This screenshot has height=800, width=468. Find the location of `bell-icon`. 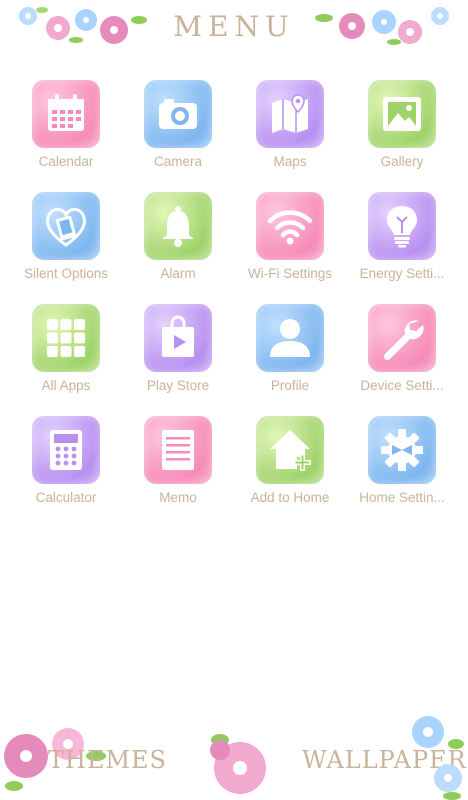

bell-icon is located at coordinates (178, 226).